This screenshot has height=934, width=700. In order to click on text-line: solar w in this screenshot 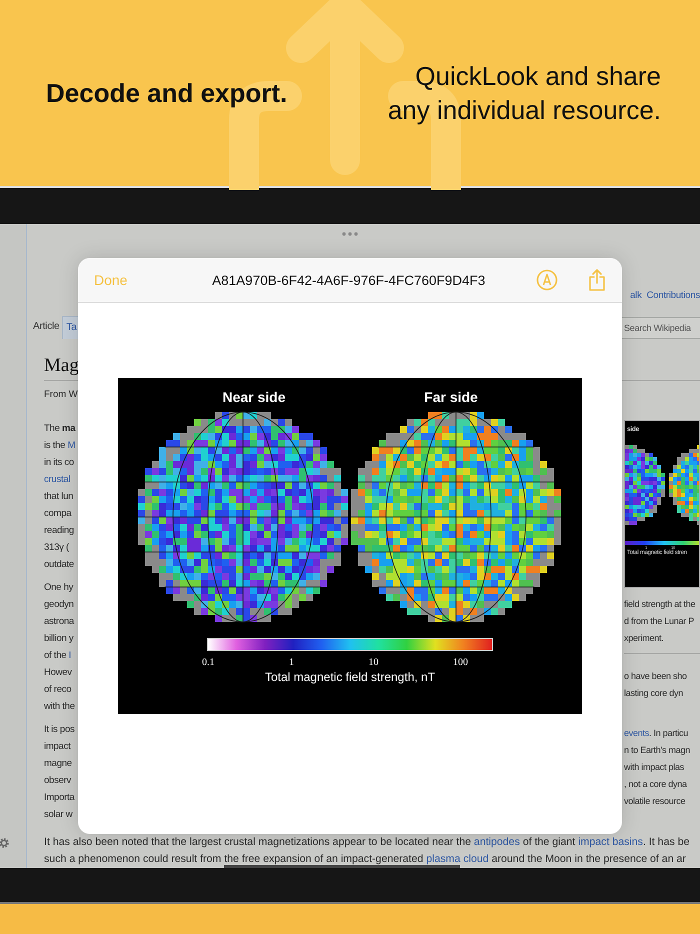, I will do `click(59, 815)`.